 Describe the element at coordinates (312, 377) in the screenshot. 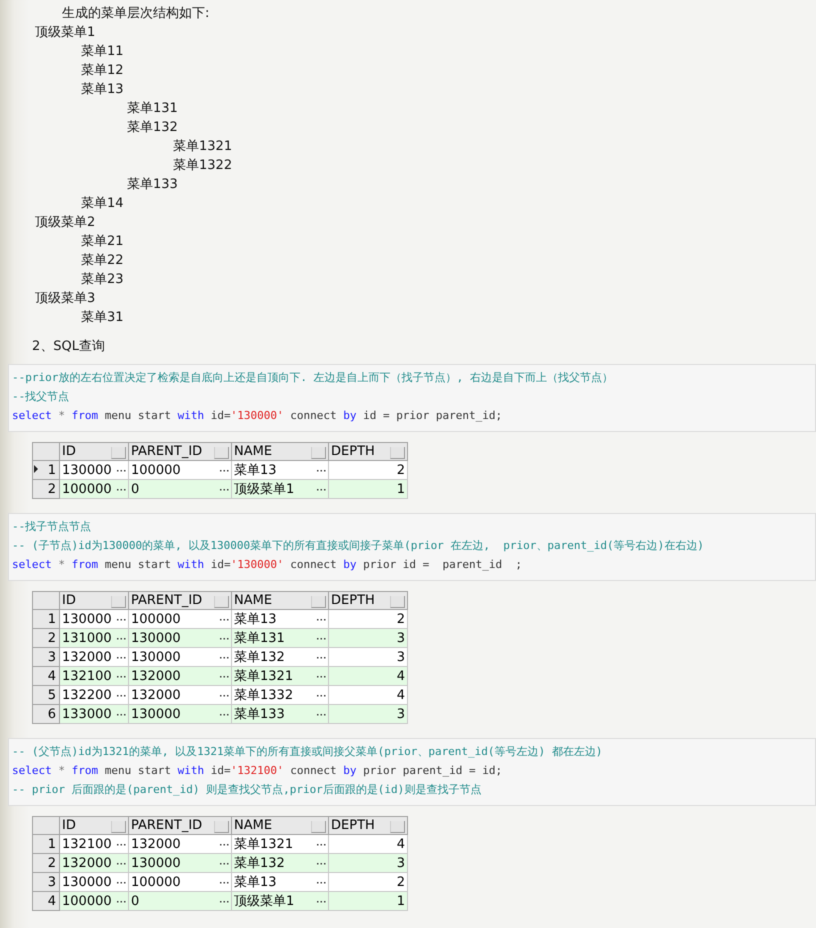

I see `code-comment: --prior放的左右位置决定了检索是自底向上还是自顶向下. 左边是自上而下（找子节点）, 右边是自下而上（找父节点）` at that location.